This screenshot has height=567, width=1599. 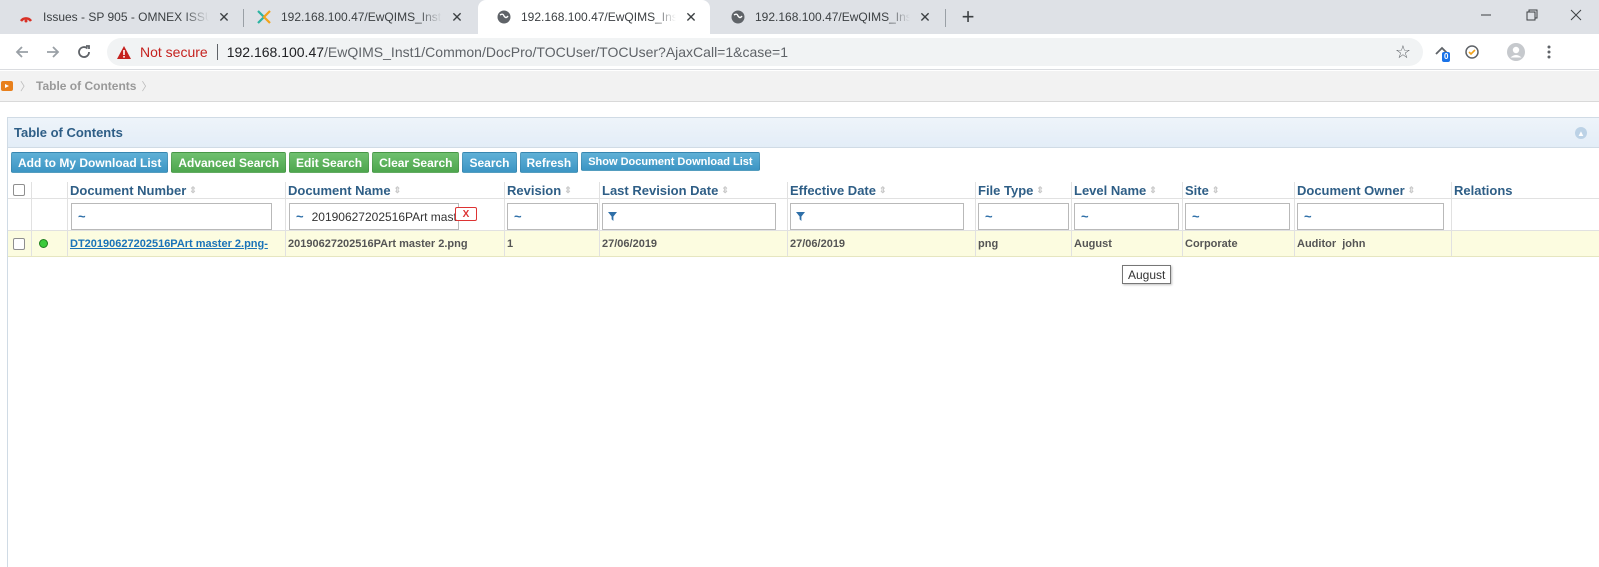 I want to click on cell-document-number: DT20190627202516PArt master 2.png-, so click(x=177, y=243).